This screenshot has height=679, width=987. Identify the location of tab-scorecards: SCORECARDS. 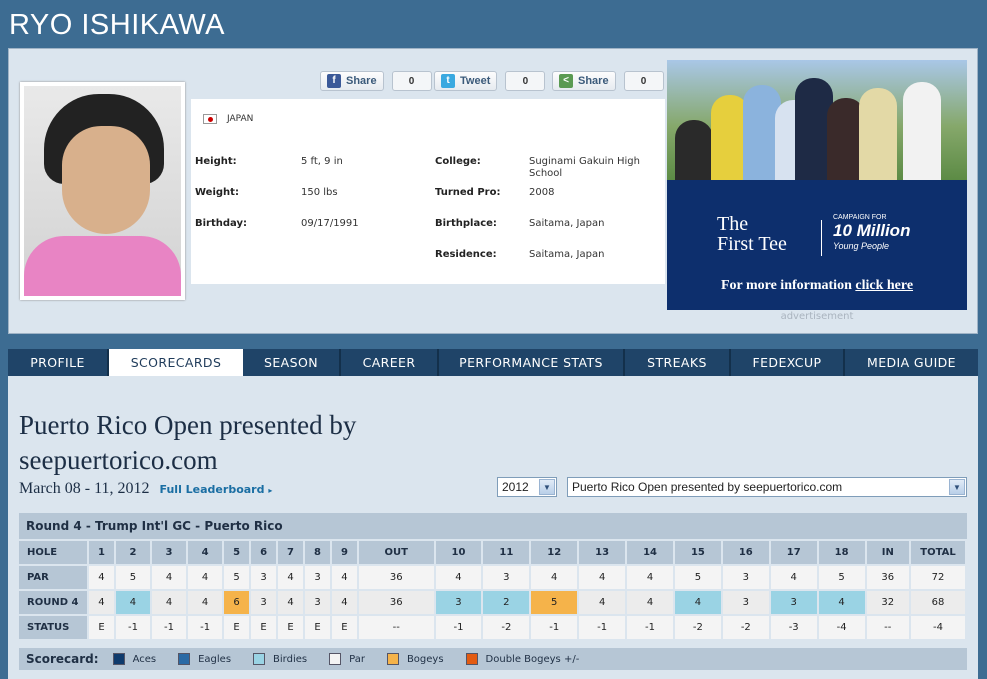
(176, 362).